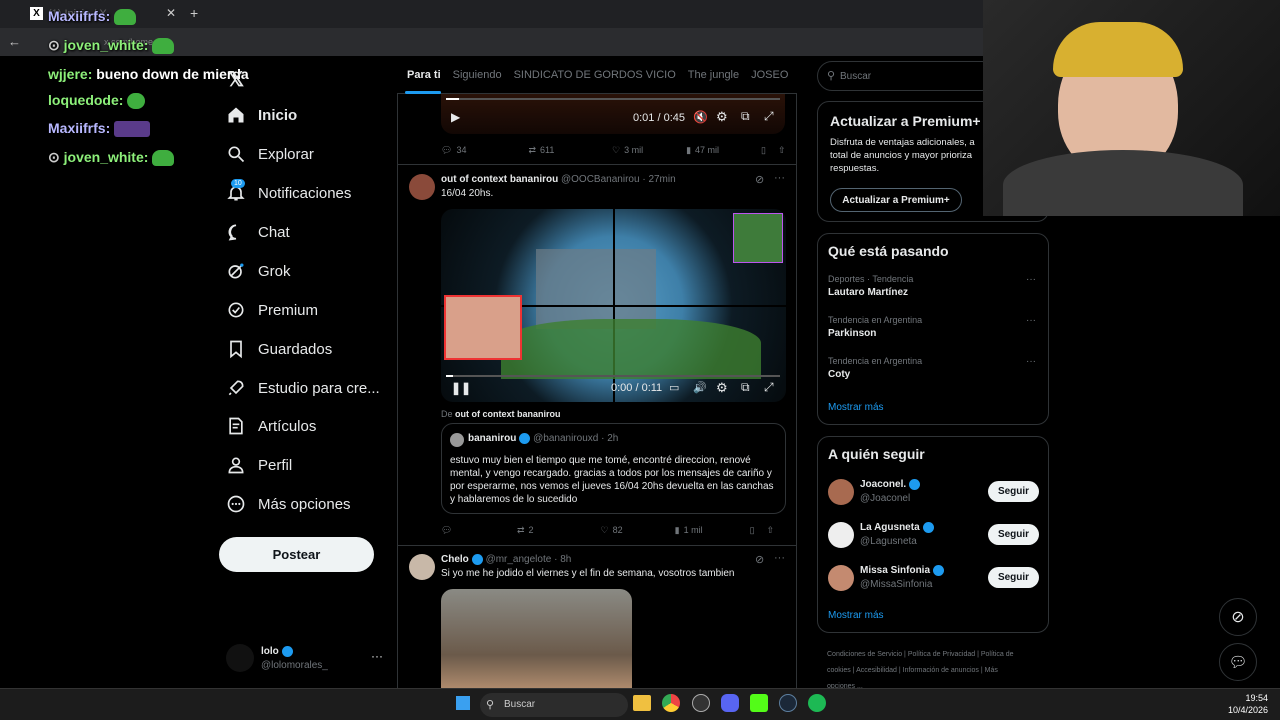 The height and width of the screenshot is (720, 1280). Describe the element at coordinates (876, 670) in the screenshot. I see `footer-link: Accesibilidad` at that location.